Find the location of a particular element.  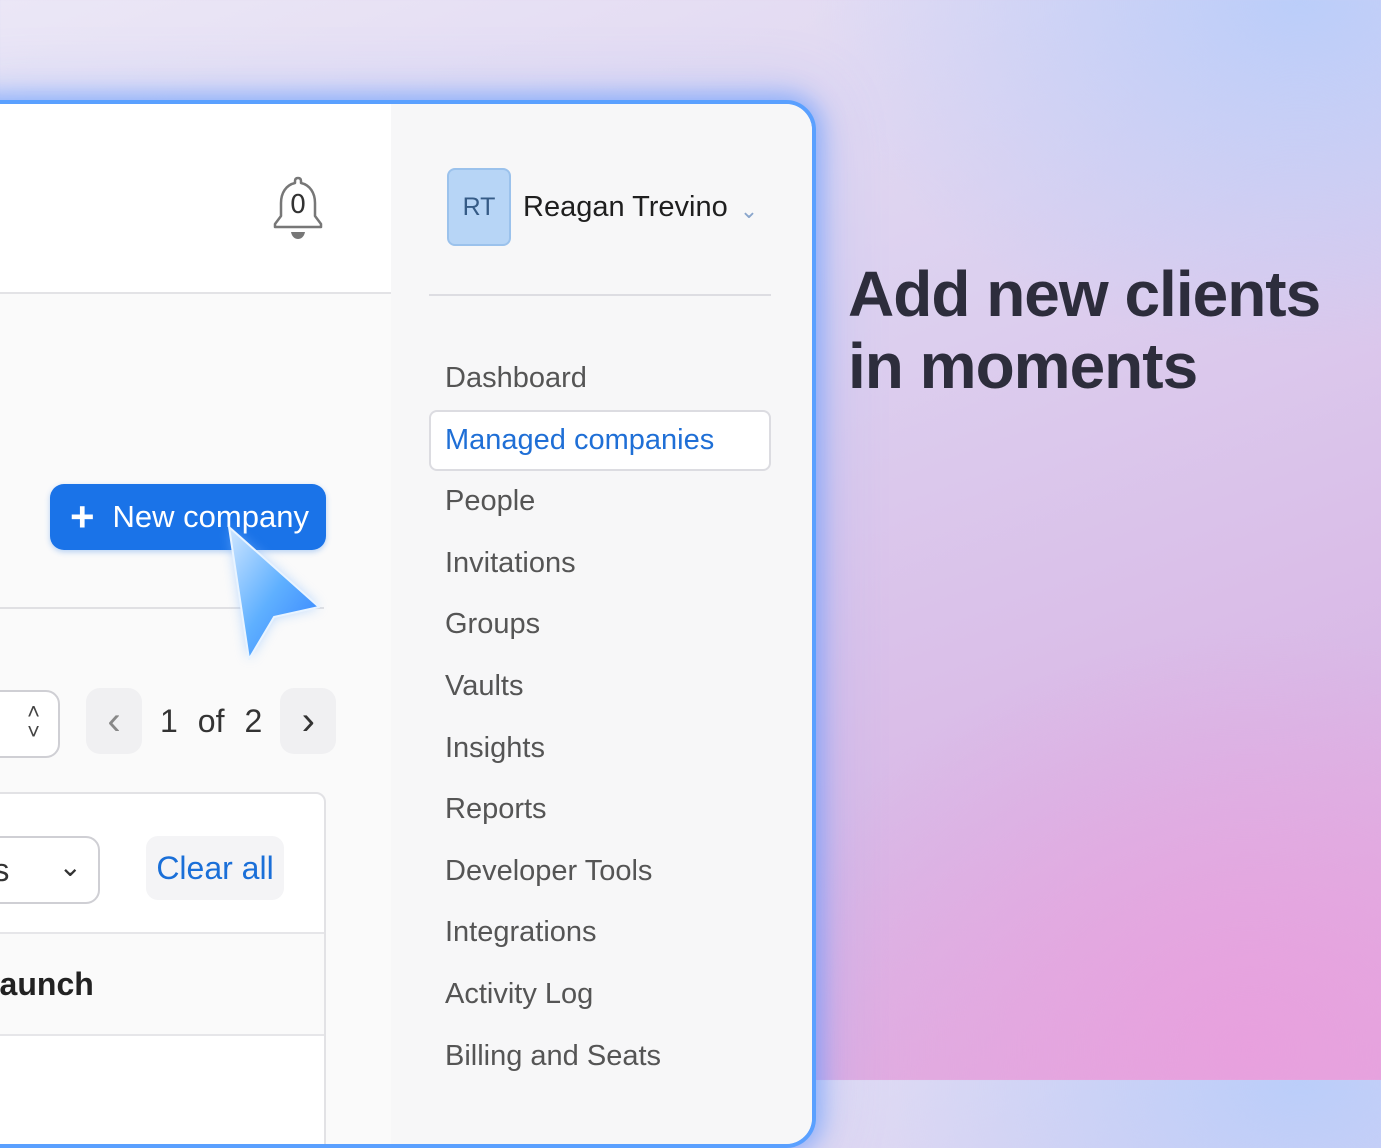

sidebar-item-groups: Groups is located at coordinates (600, 625).